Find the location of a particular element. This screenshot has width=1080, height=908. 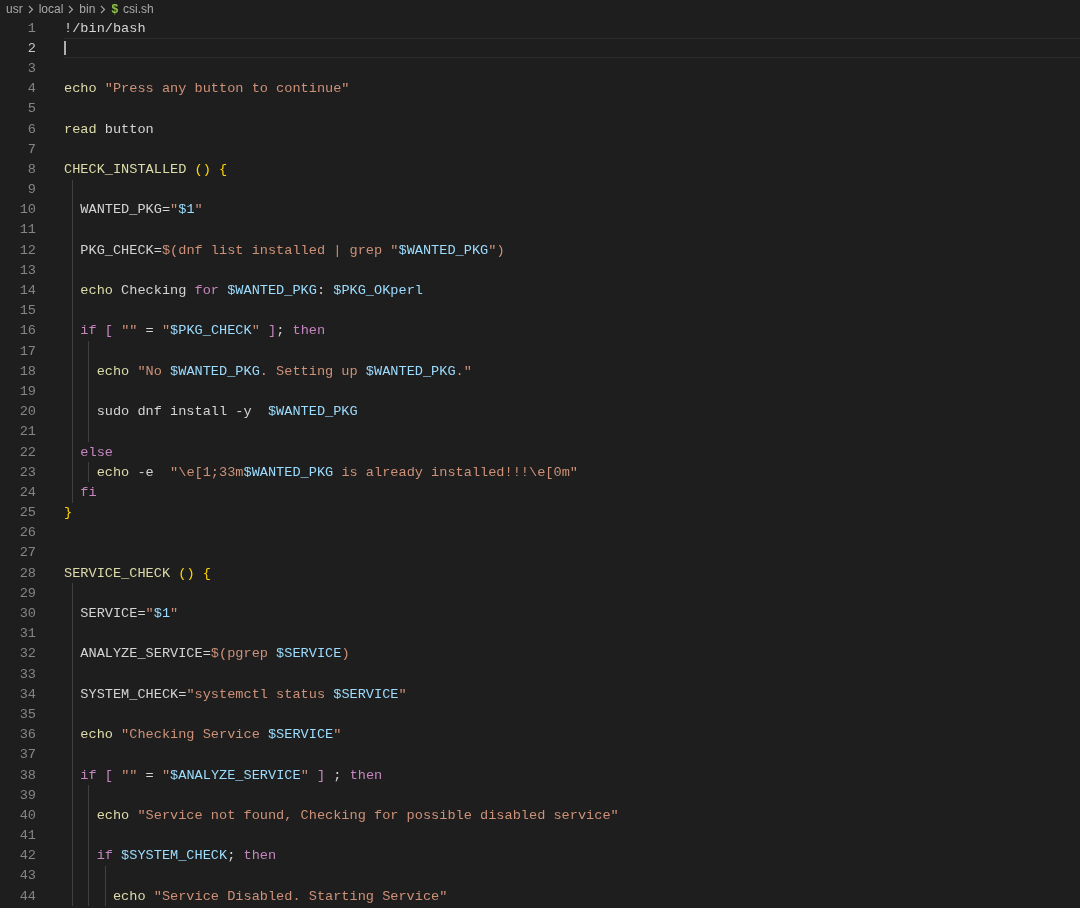

line-number: 14 is located at coordinates (27, 291).